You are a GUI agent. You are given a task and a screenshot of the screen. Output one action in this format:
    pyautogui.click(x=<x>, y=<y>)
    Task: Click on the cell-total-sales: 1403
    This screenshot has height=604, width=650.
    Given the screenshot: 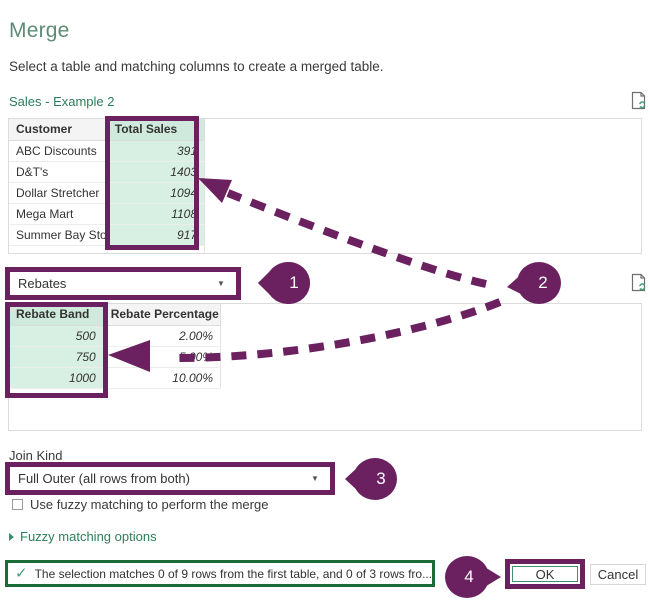 What is the action you would take?
    pyautogui.click(x=156, y=172)
    